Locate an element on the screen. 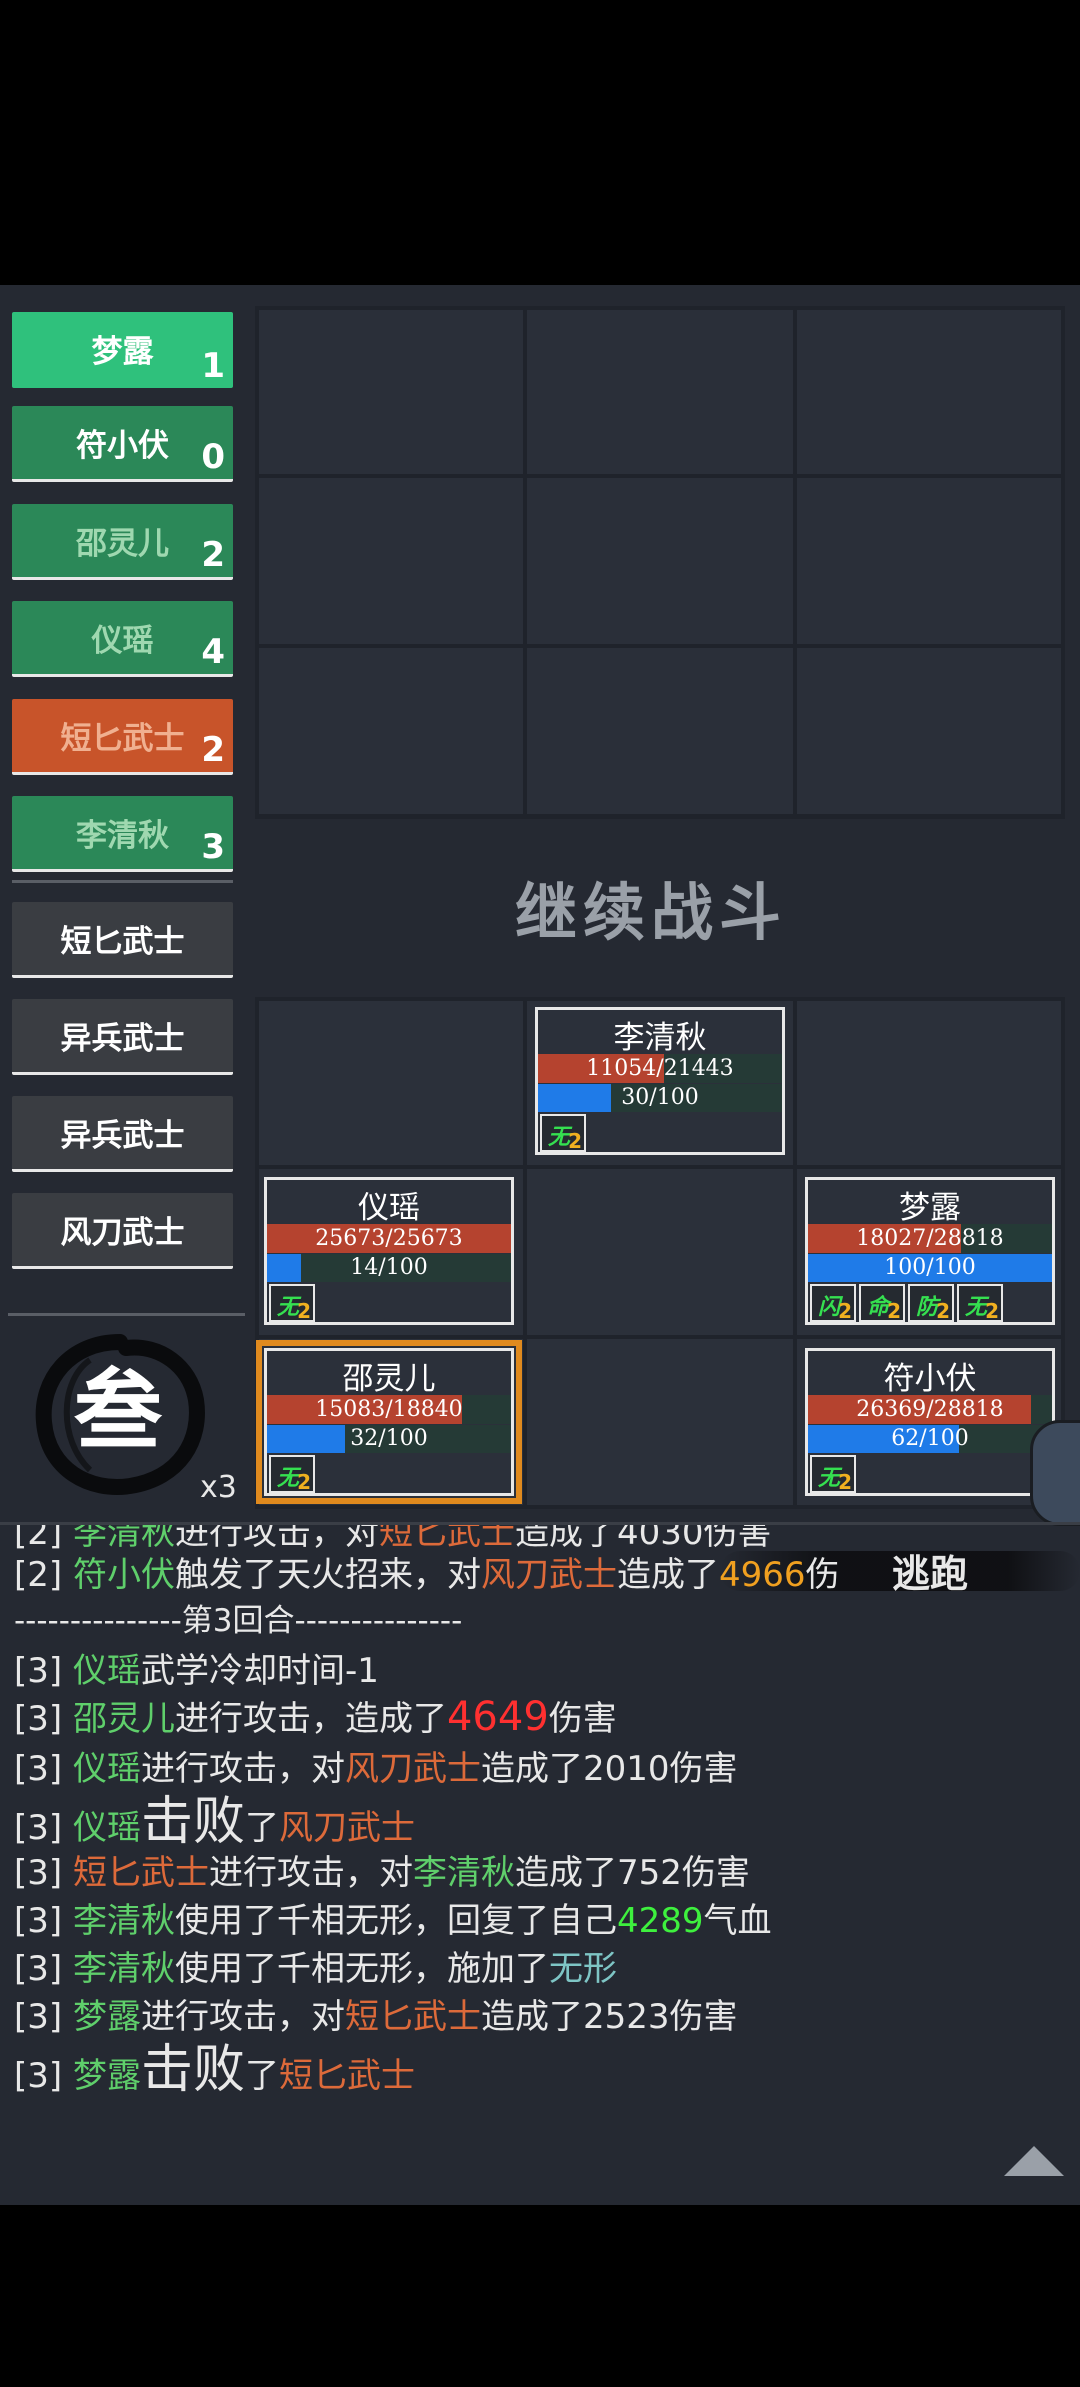  turn-name: 邵灵儿 is located at coordinates (122, 544).